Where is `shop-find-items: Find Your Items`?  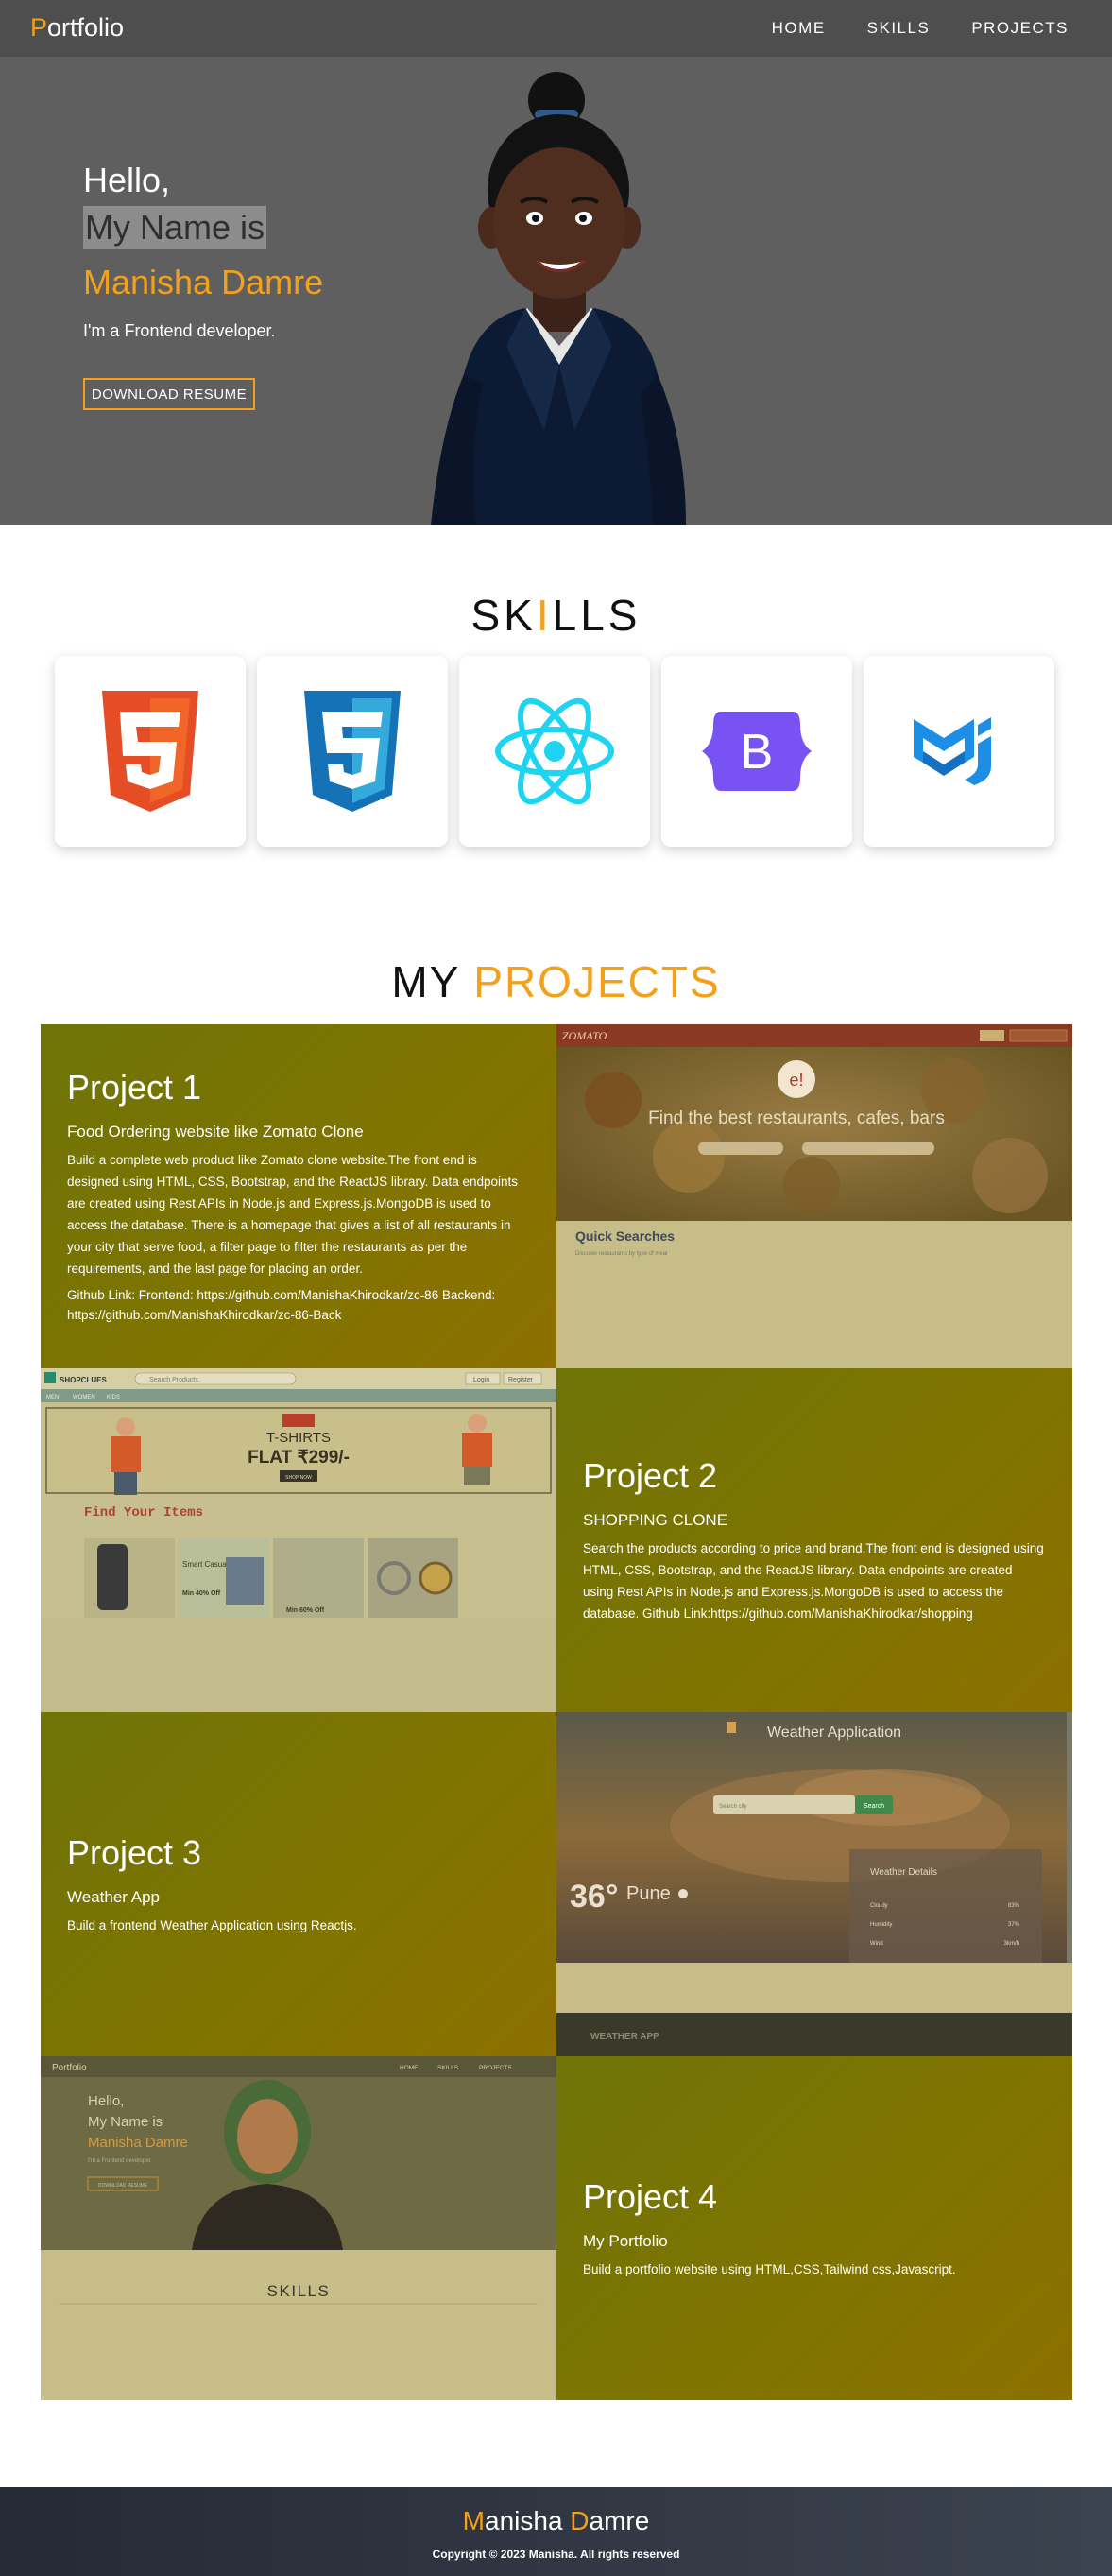
shop-find-items: Find Your Items is located at coordinates (143, 1512).